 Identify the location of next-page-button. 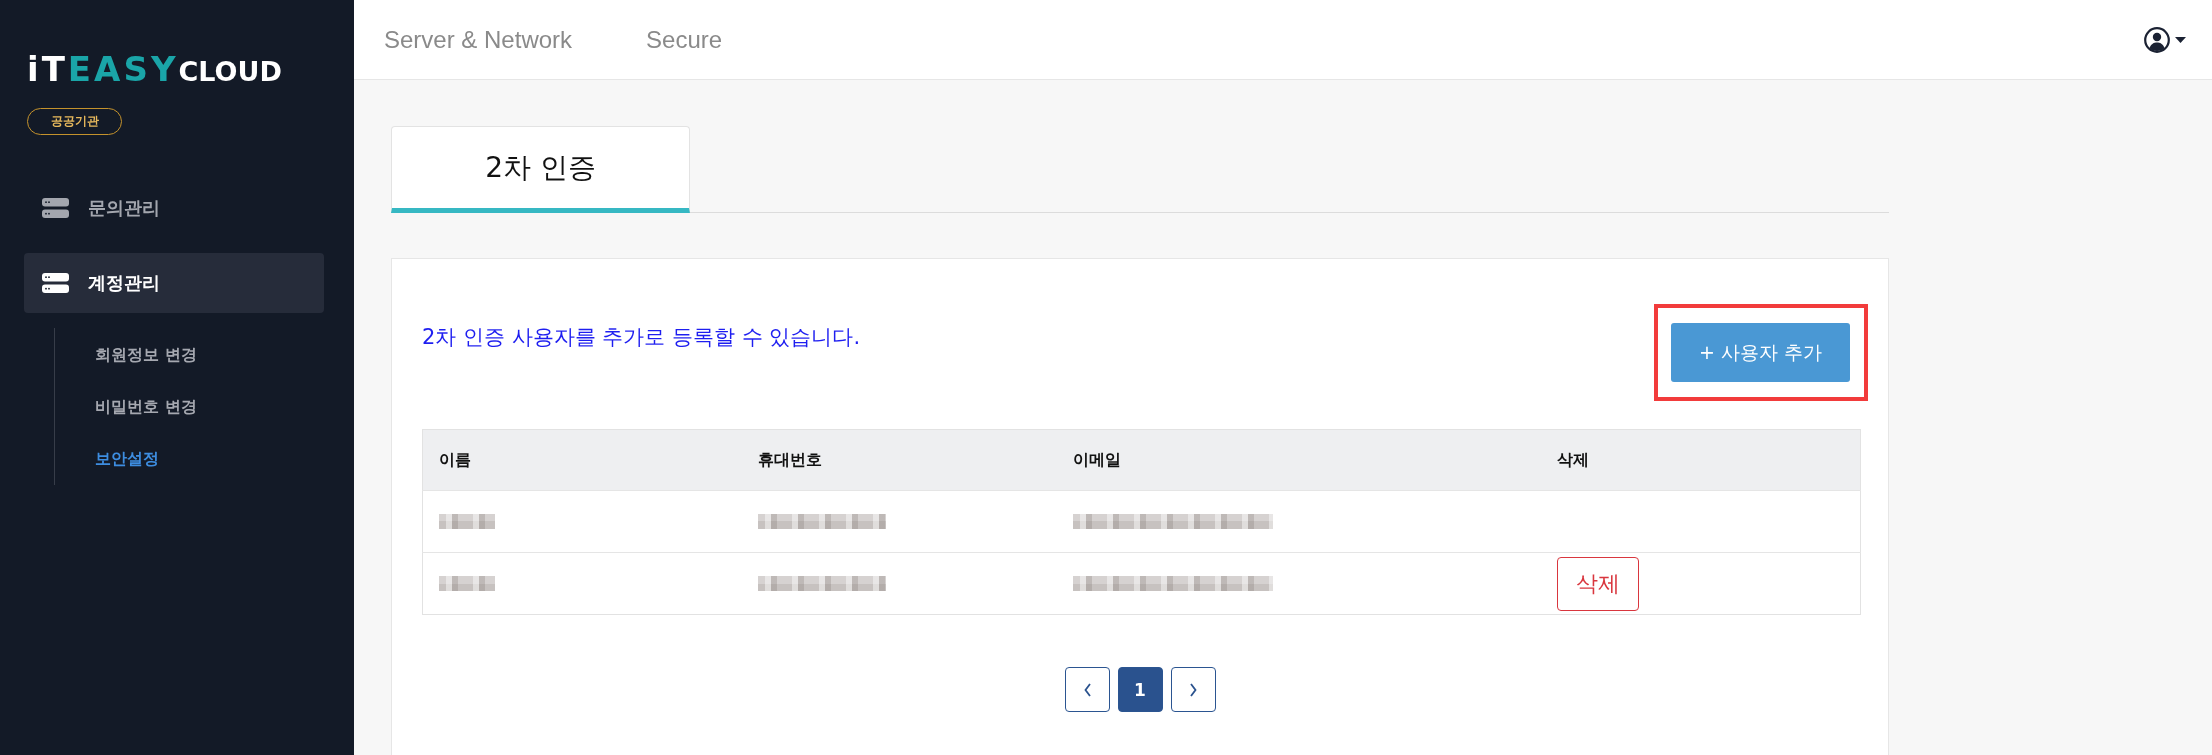
(1193, 689).